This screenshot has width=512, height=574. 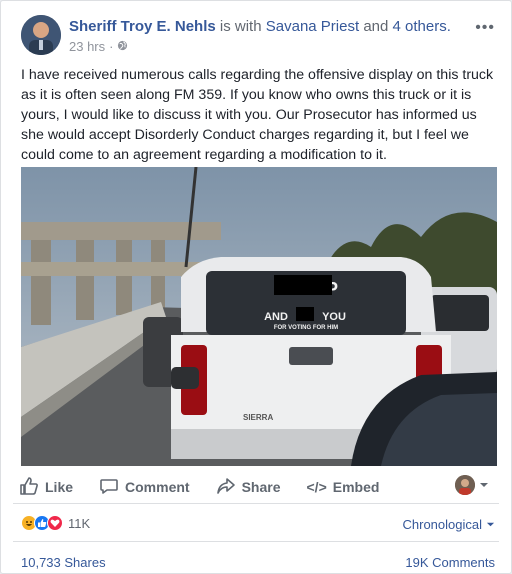 I want to click on post-as-selector, so click(x=472, y=485).